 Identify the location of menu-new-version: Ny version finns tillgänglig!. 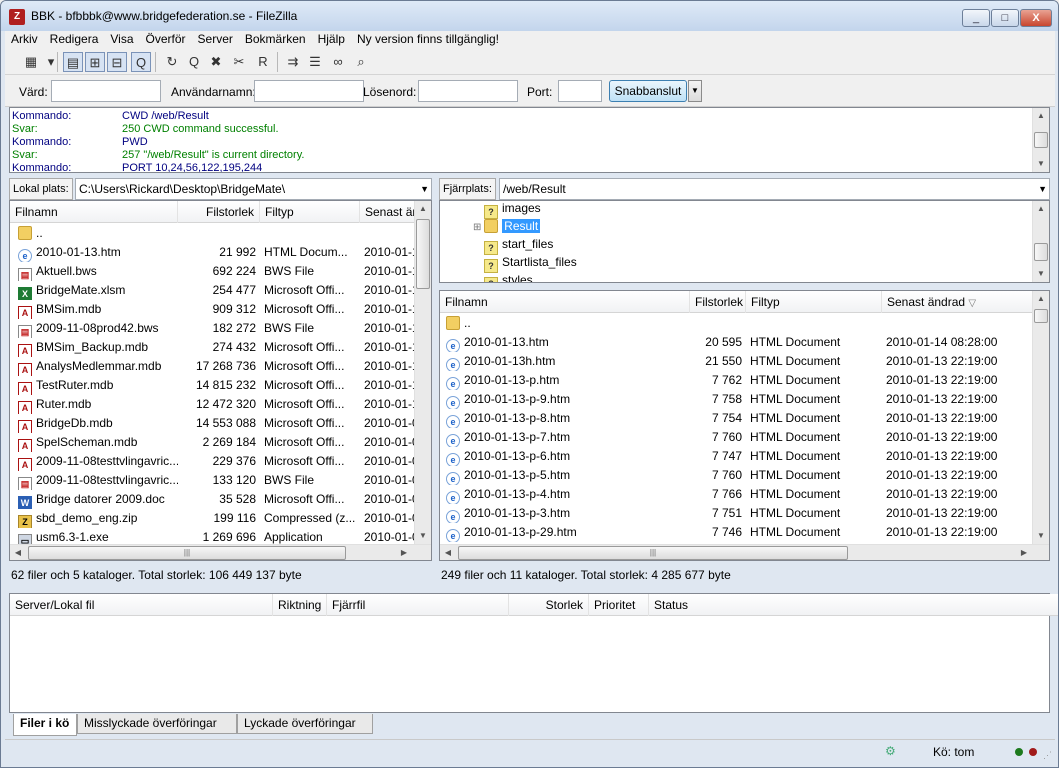
(428, 39).